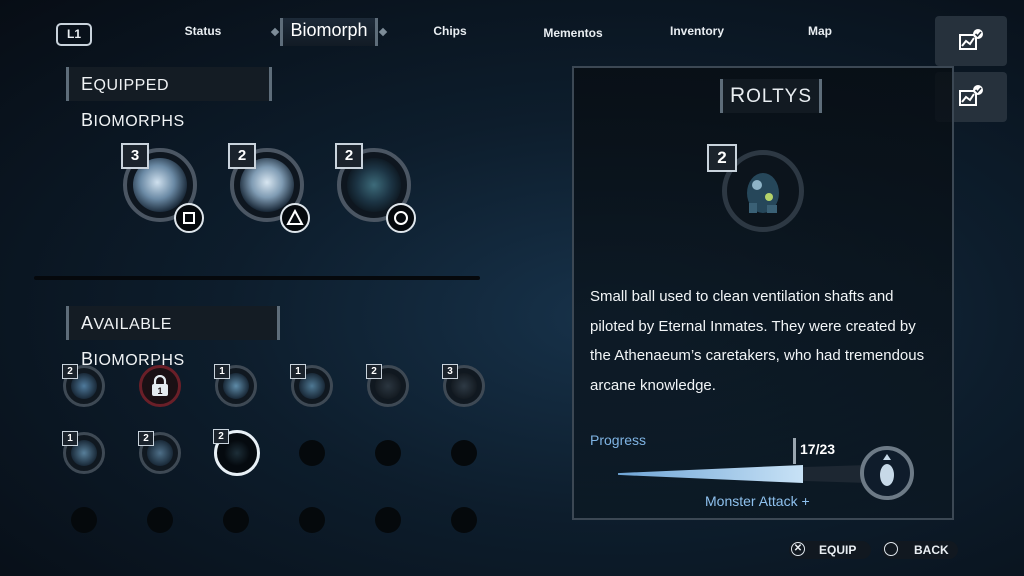 Image resolution: width=1024 pixels, height=576 pixels. I want to click on l1-button-prompt: L1, so click(74, 34).